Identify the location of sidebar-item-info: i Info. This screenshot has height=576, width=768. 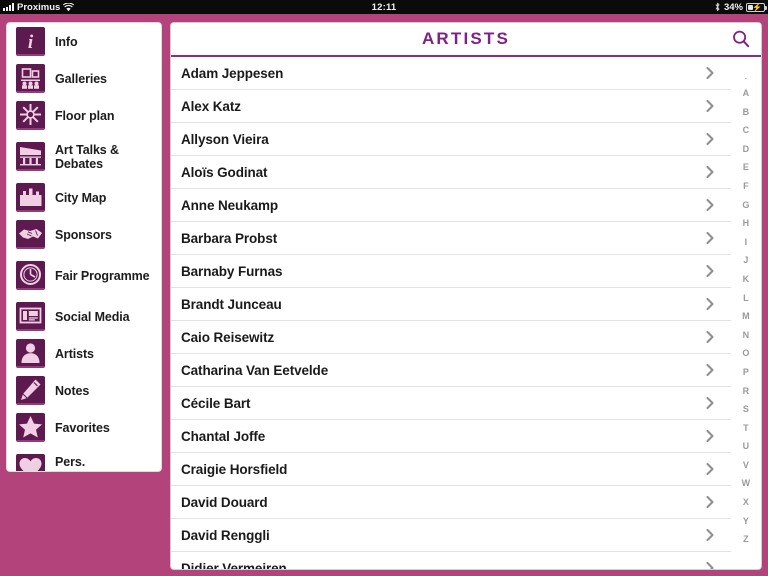
(84, 41).